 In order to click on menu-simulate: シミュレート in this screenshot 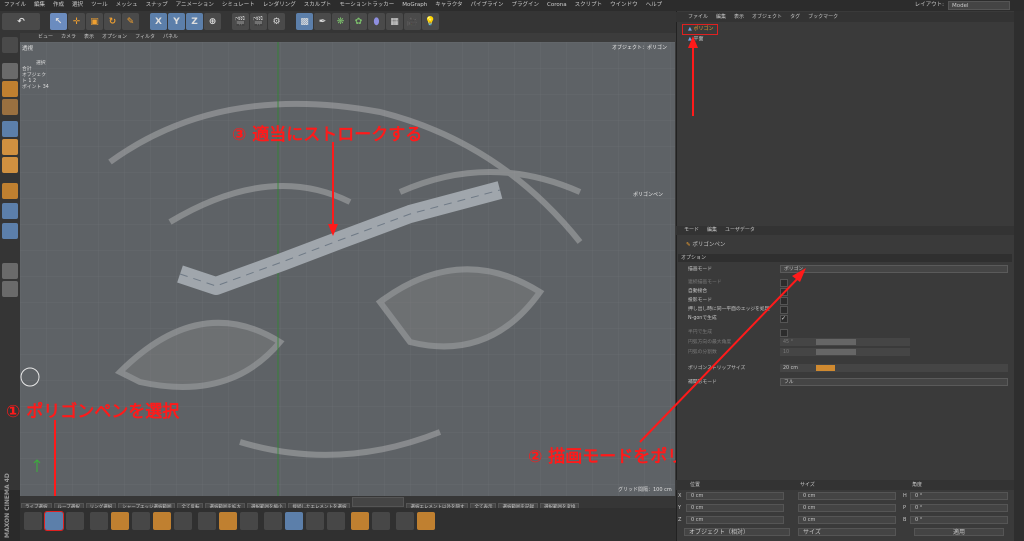, I will do `click(238, 5)`.